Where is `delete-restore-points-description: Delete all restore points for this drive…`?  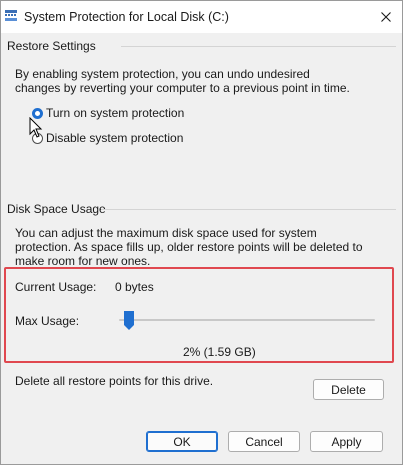 delete-restore-points-description: Delete all restore points for this drive… is located at coordinates (114, 381).